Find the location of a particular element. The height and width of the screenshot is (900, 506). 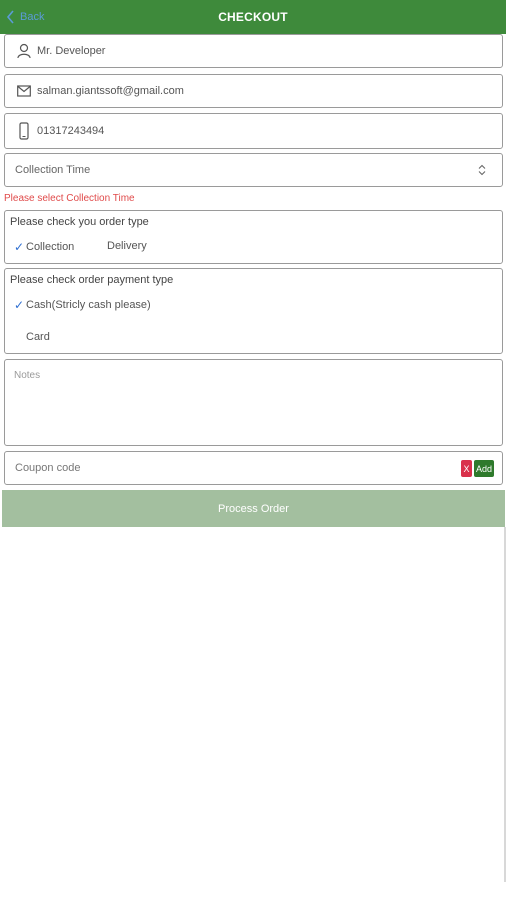

order-type-collection: ✓ Collection is located at coordinates (44, 247).